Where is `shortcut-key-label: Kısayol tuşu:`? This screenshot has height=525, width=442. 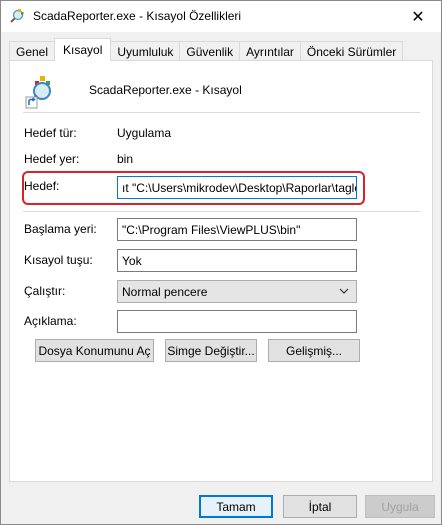
shortcut-key-label: Kısayol tuşu: is located at coordinates (58, 260).